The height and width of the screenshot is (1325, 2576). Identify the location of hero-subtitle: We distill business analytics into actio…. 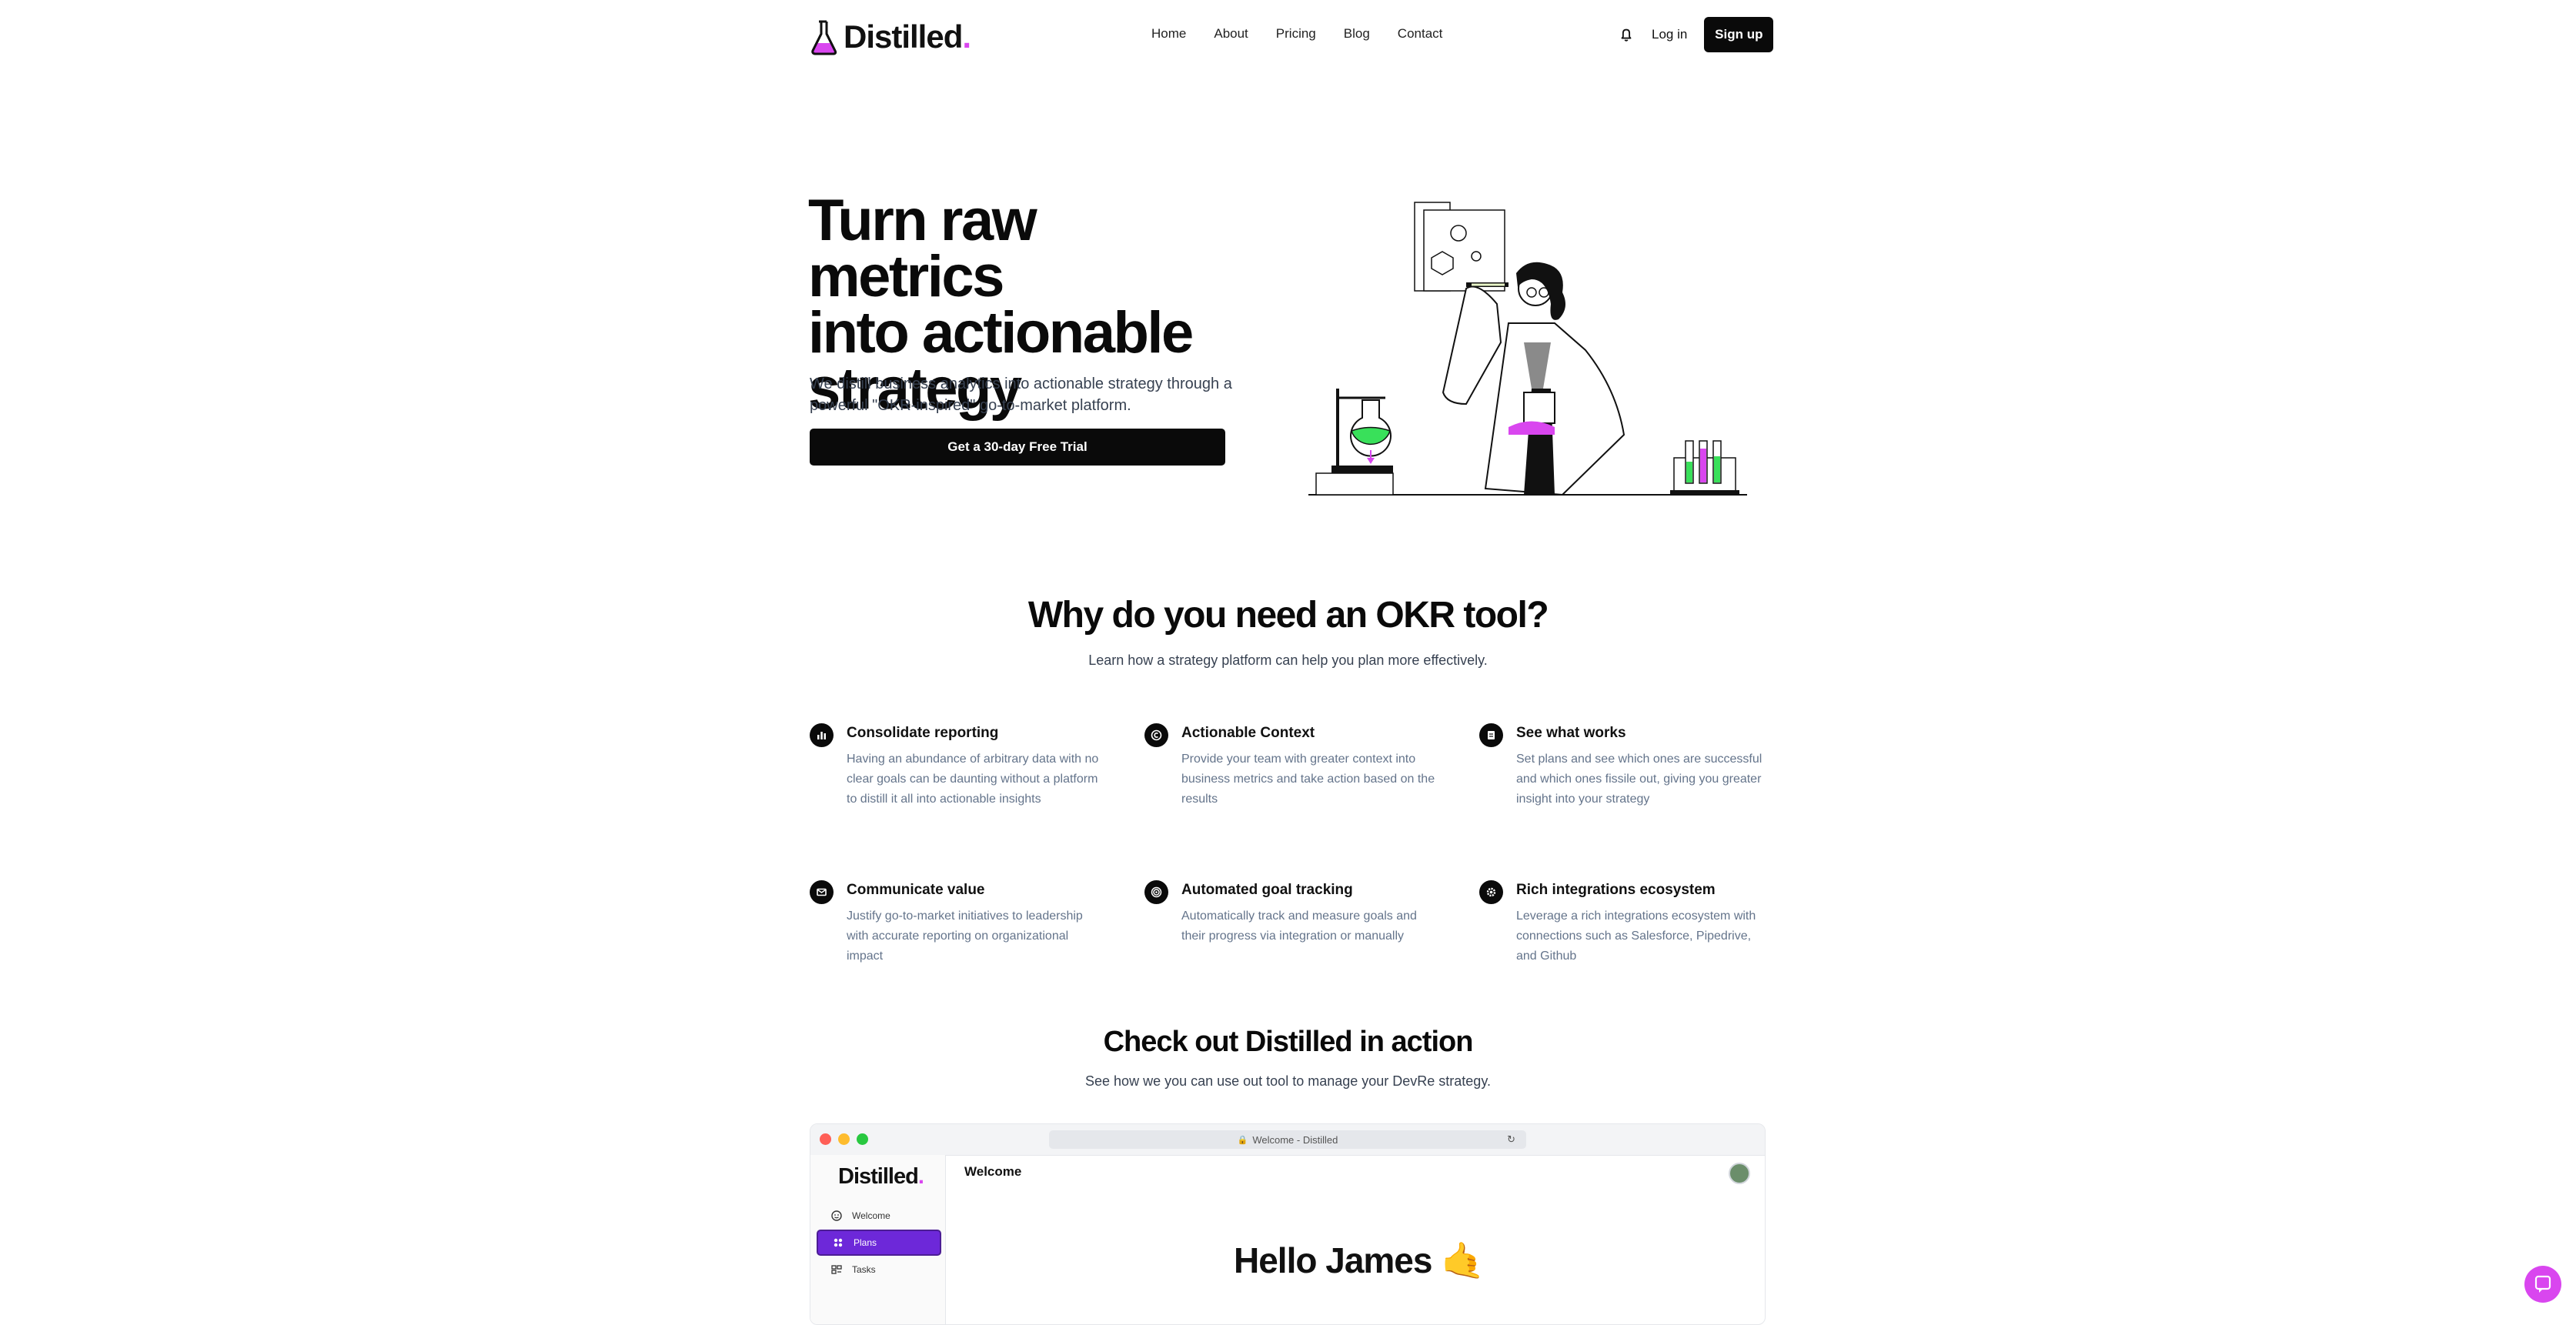
(1021, 394).